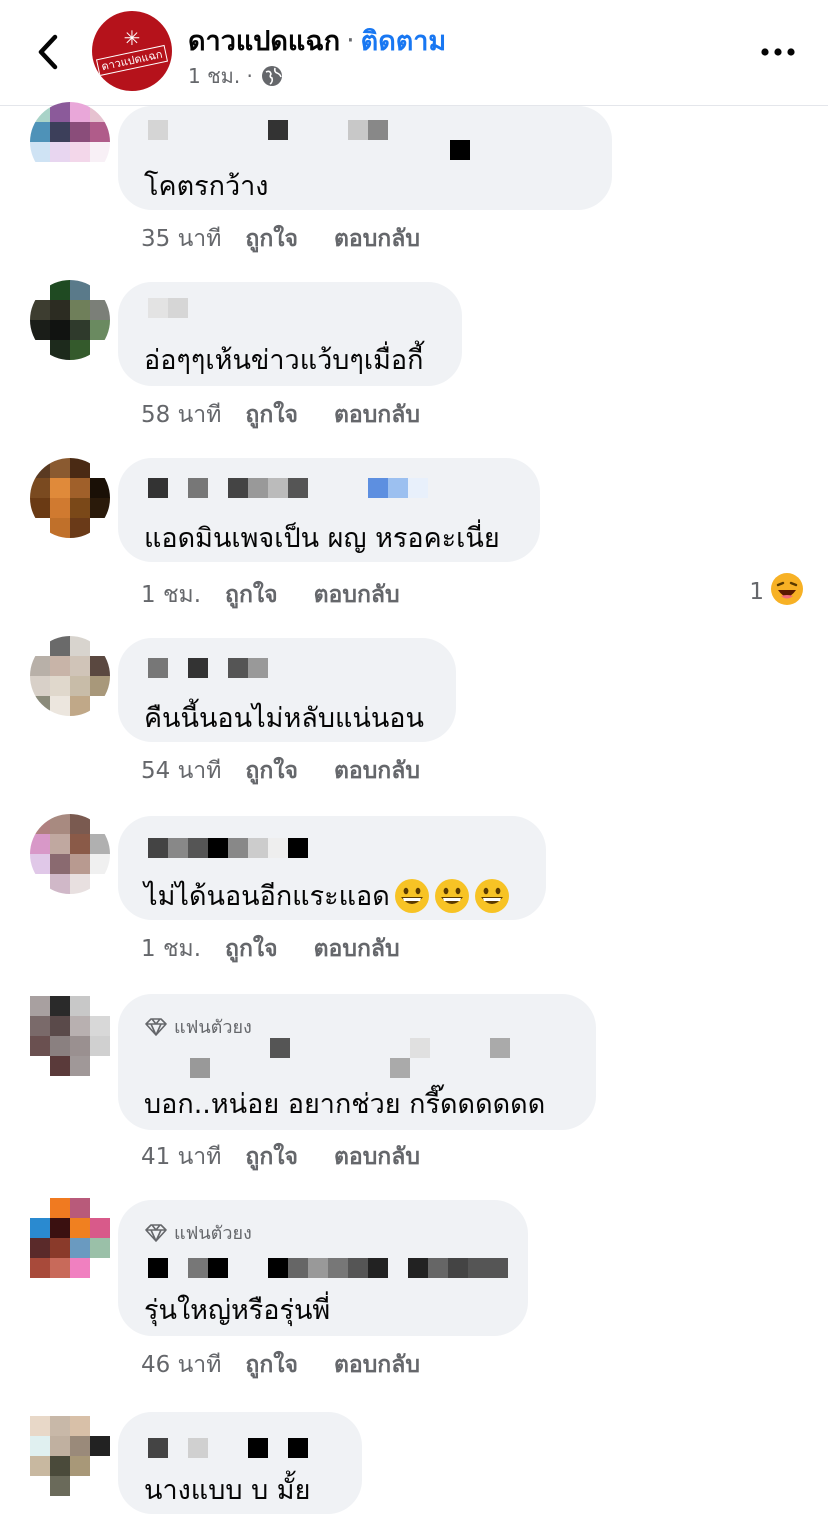  I want to click on comment-time: 54 นาที, so click(181, 771).